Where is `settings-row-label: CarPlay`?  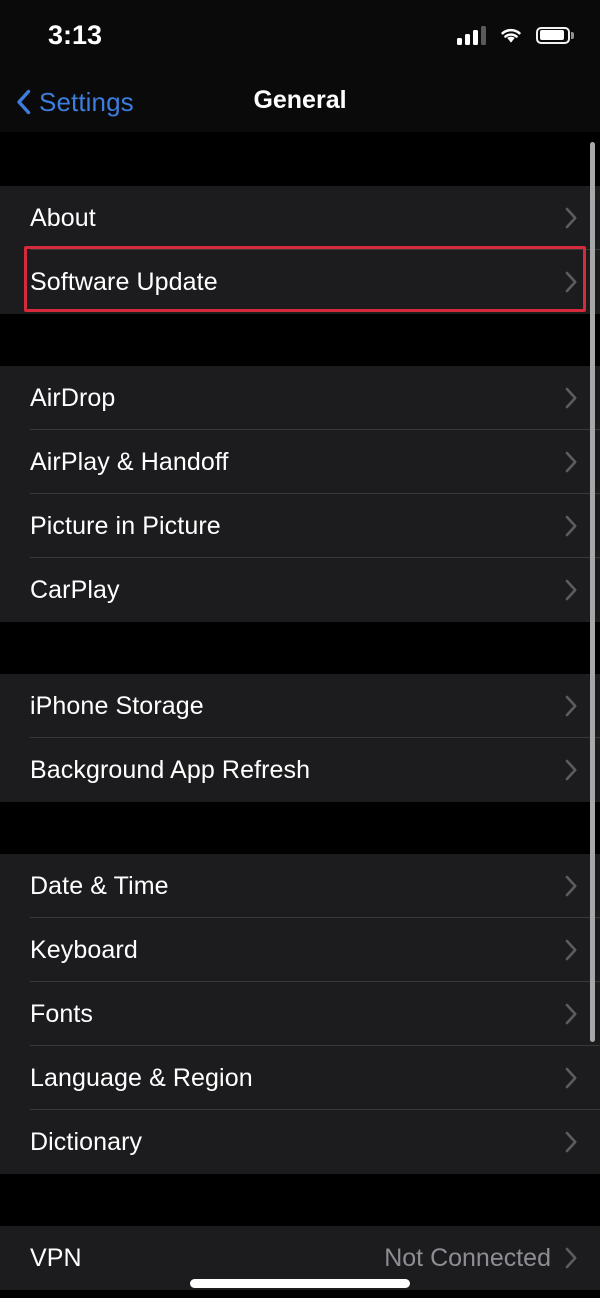
settings-row-label: CarPlay is located at coordinates (75, 589).